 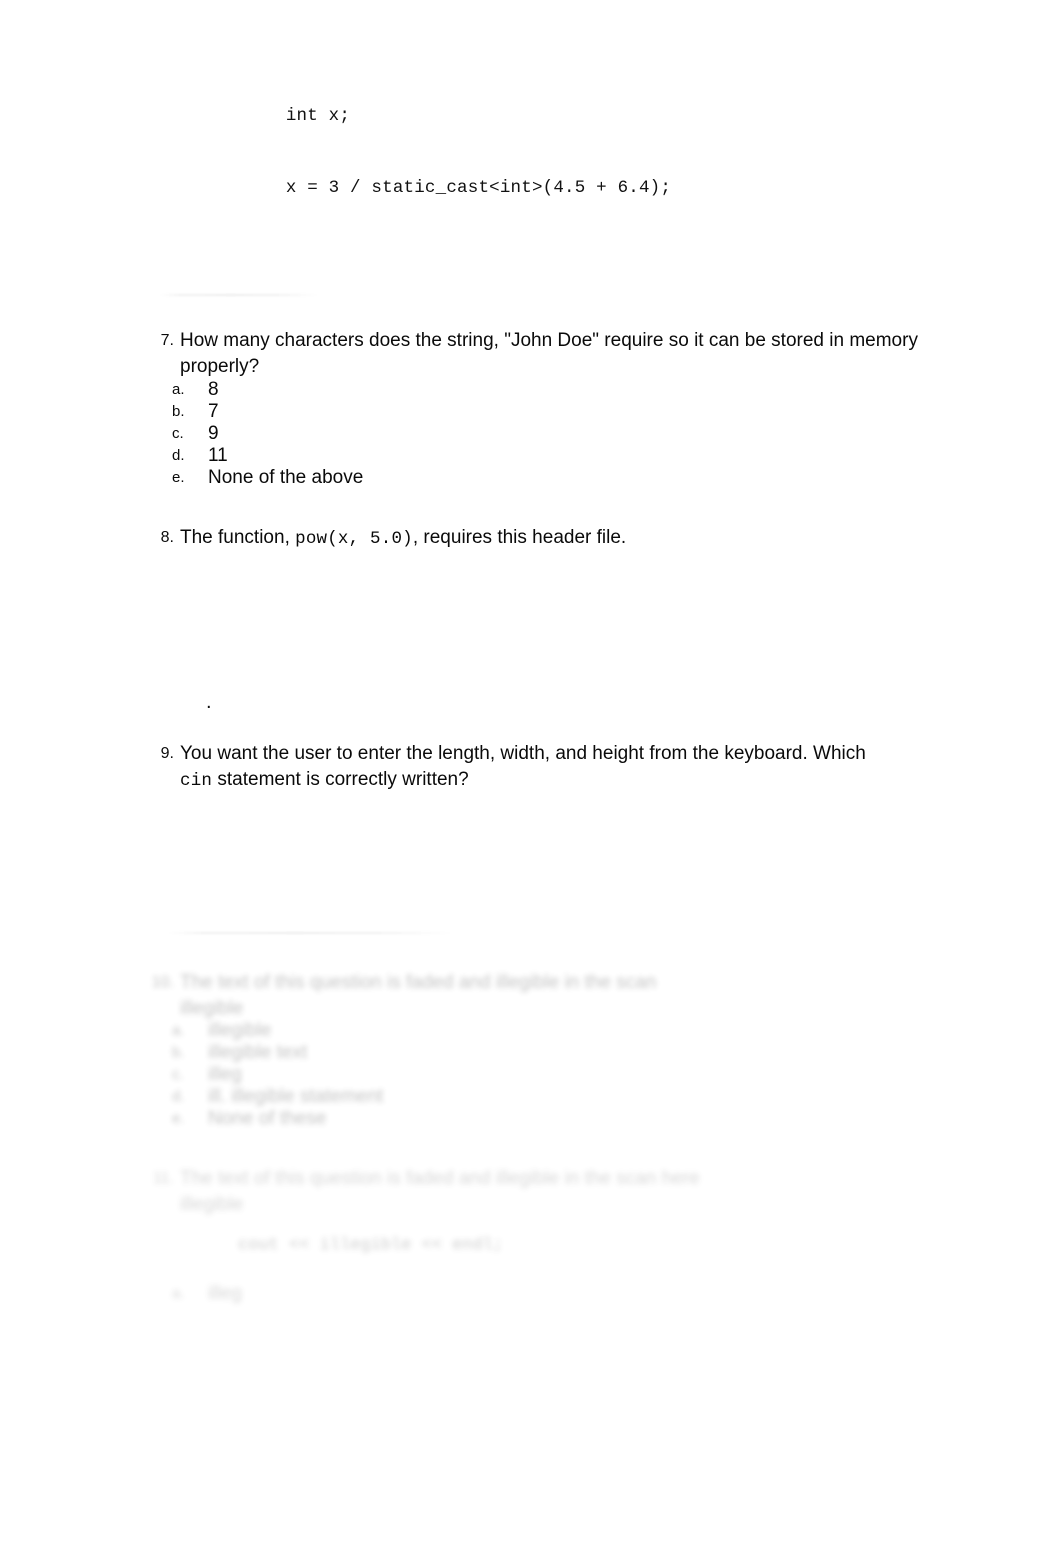 What do you see at coordinates (531, 456) in the screenshot?
I see `option-row: d. 11` at bounding box center [531, 456].